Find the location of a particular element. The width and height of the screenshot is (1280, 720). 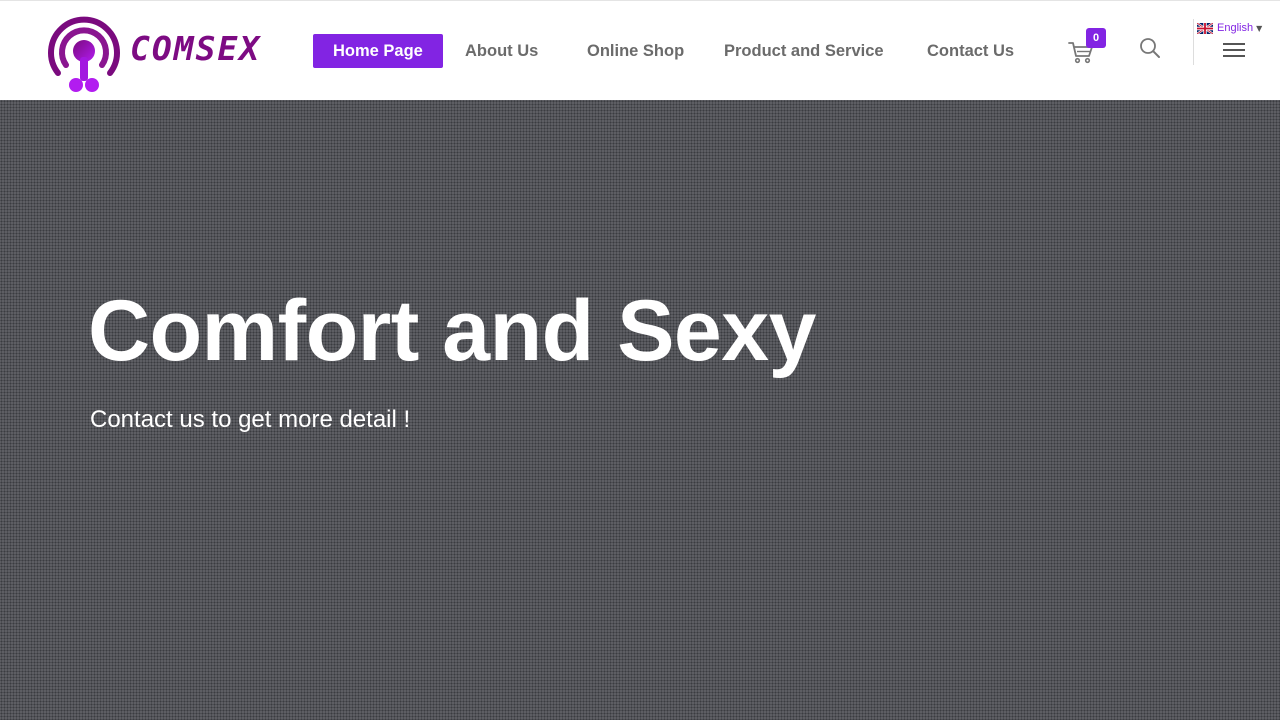

hamburger-menu-icon is located at coordinates (1234, 51).